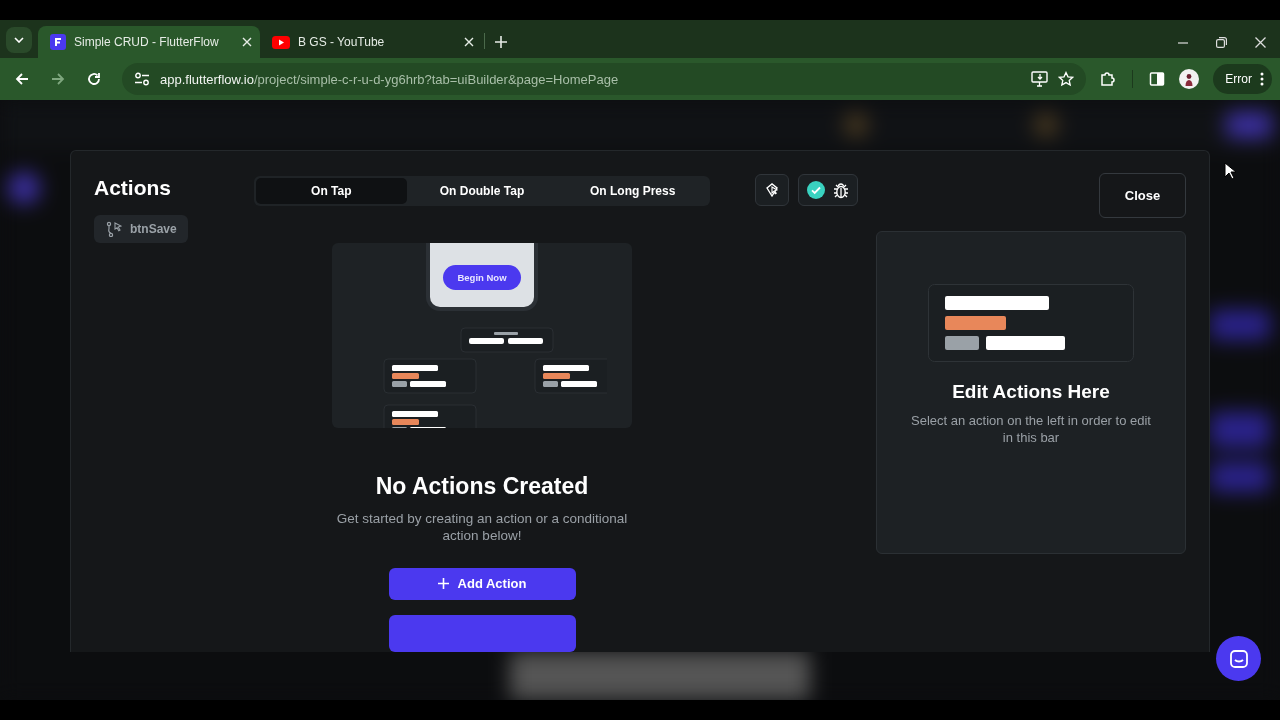 The width and height of the screenshot is (1280, 720). I want to click on back-arrow-icon, so click(22, 79).